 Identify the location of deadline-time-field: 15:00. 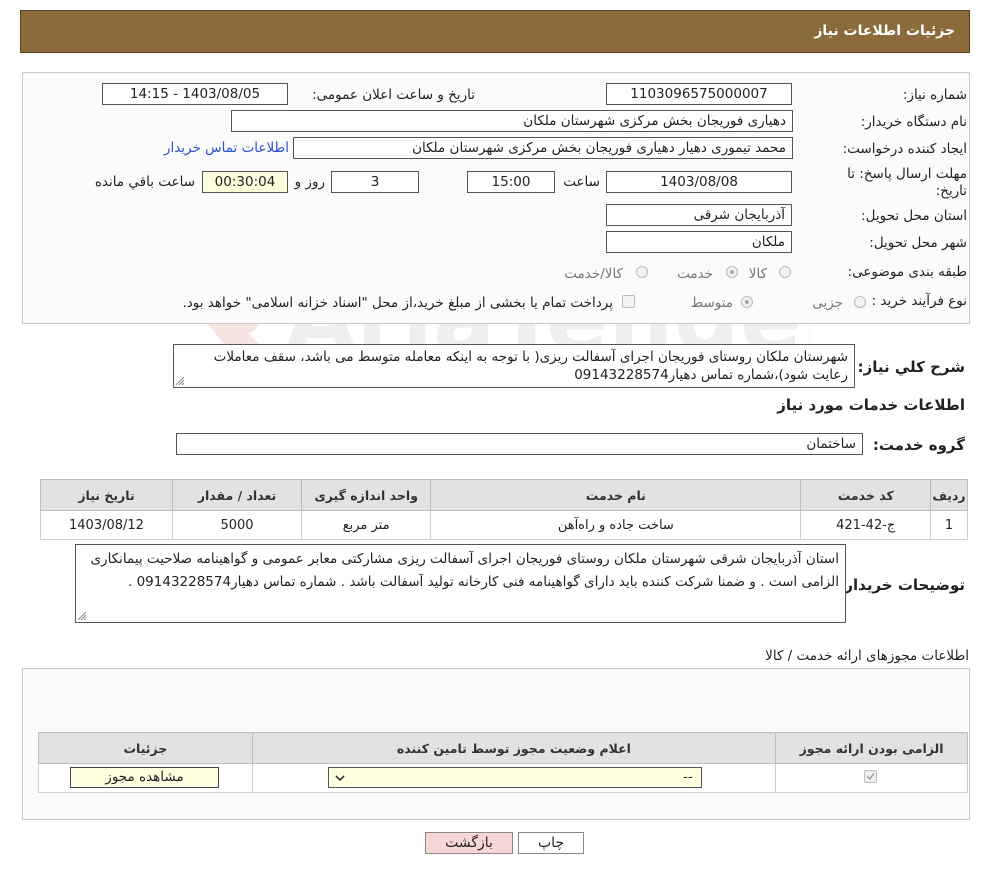
(511, 182).